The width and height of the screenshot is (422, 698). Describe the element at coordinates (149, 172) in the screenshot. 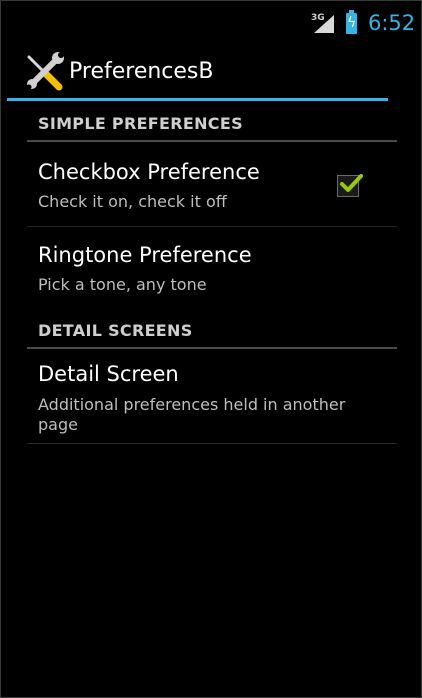

I see `checkbox-preference-title: Checkbox Preference` at that location.